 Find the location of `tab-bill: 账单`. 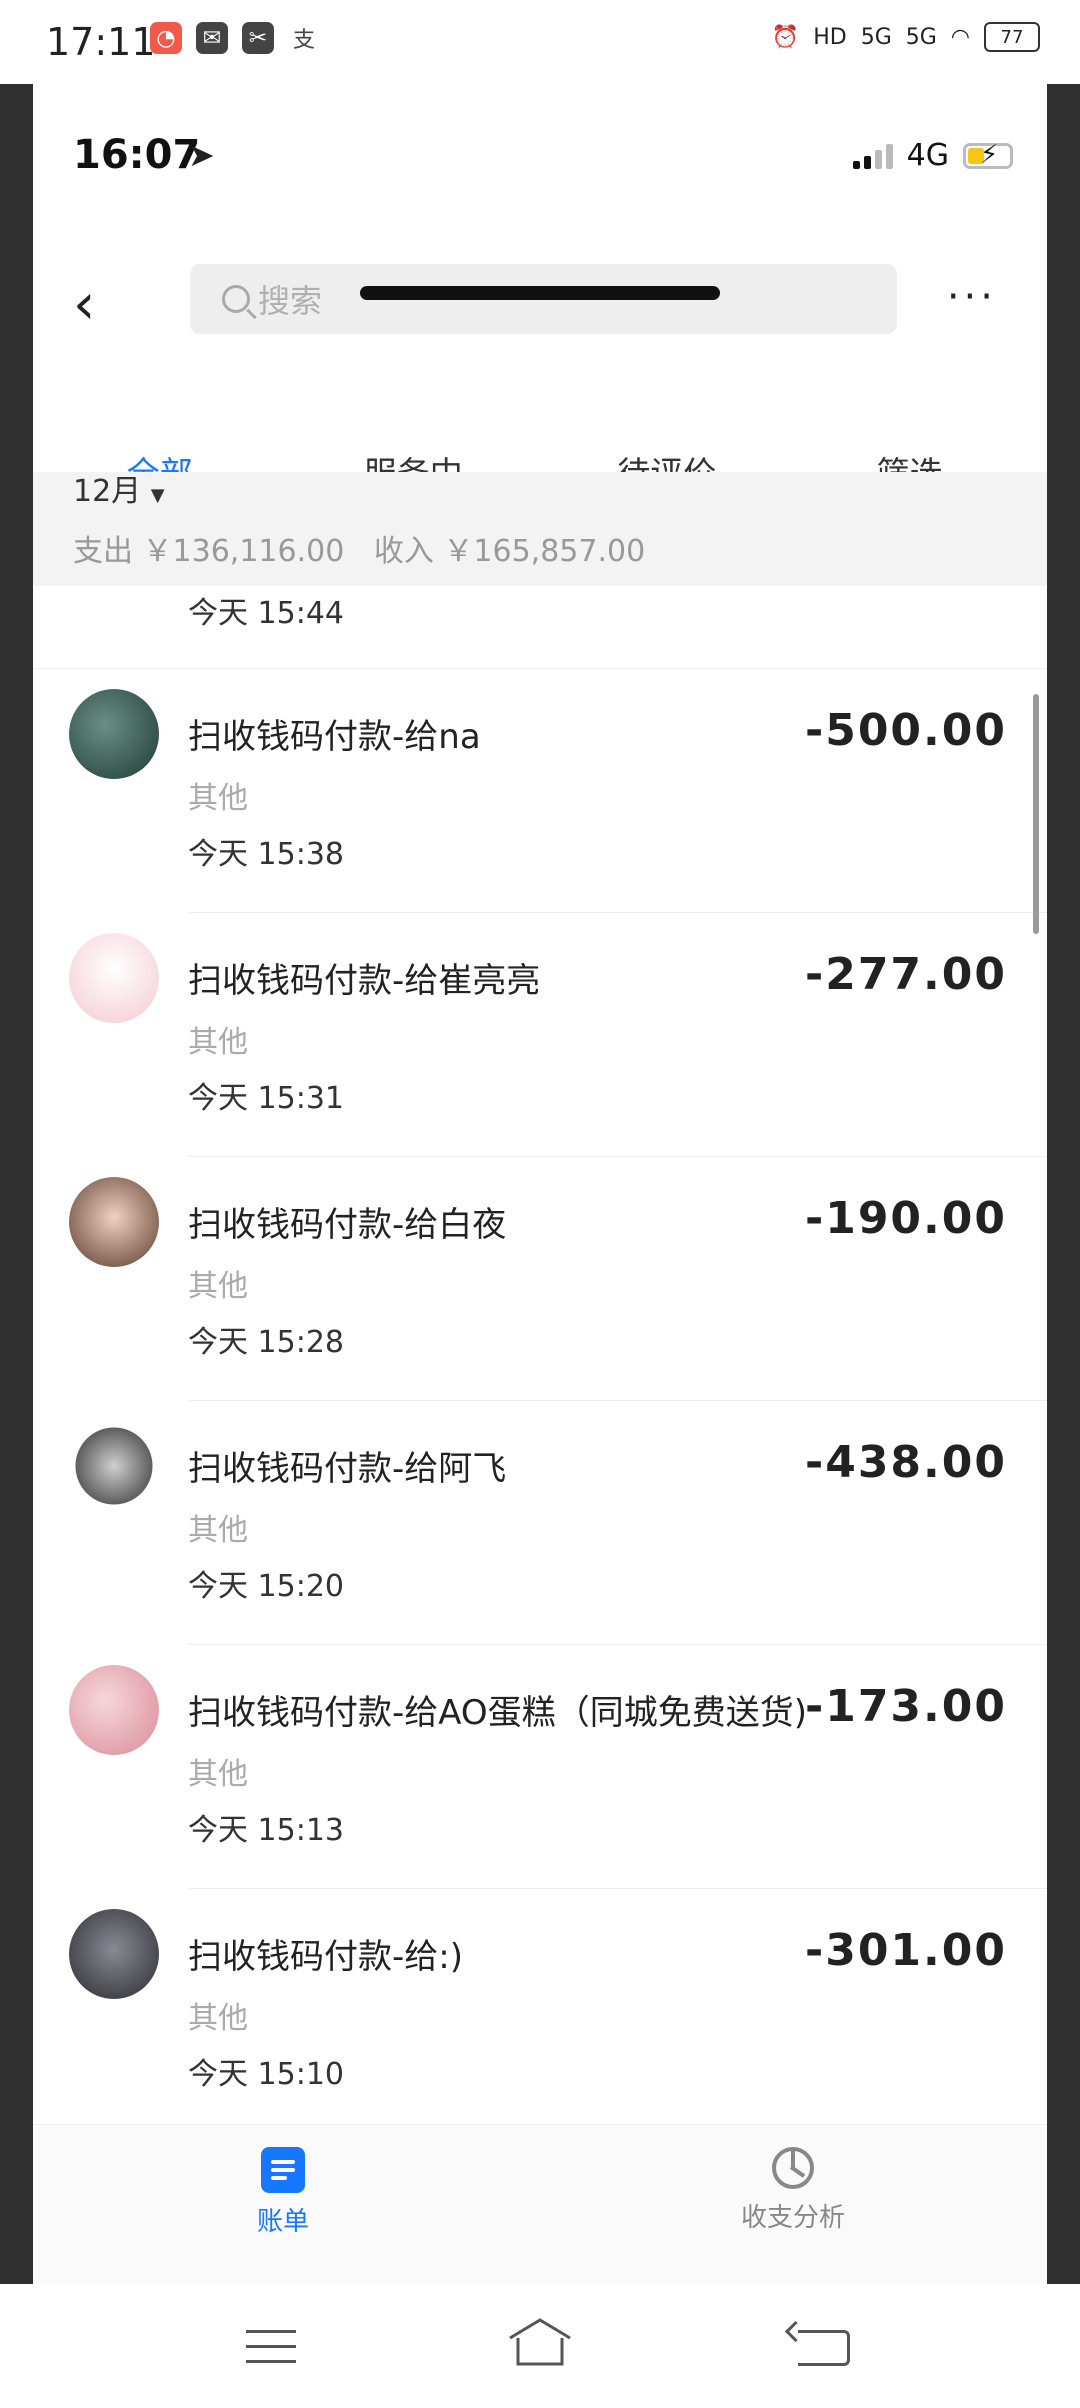

tab-bill: 账单 is located at coordinates (283, 2192).